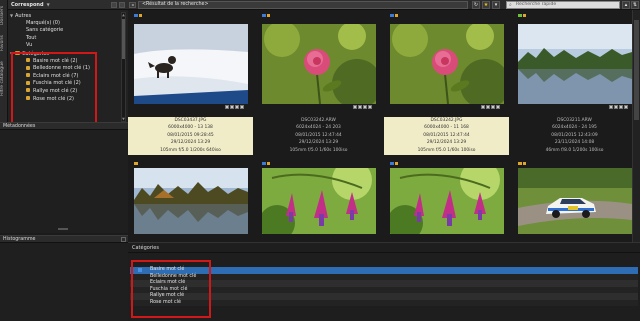 Image resolution: width=640 pixels, height=321 pixels. Describe the element at coordinates (384, 302) in the screenshot. I see `category-row: Rose mot clé` at that location.